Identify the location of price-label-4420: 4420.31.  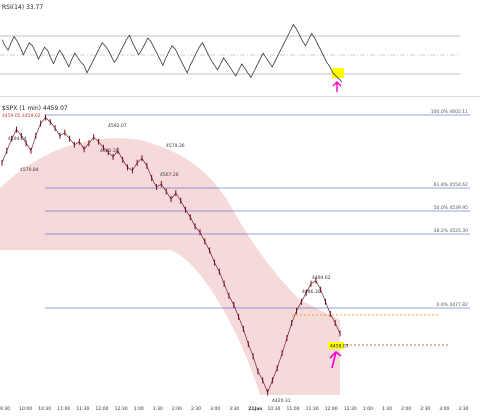
(281, 401).